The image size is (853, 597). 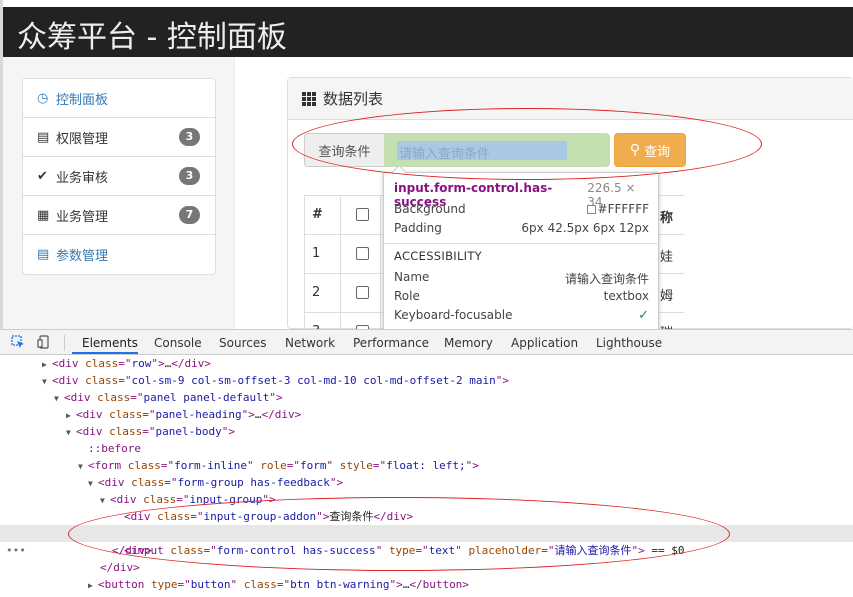 What do you see at coordinates (168, 397) in the screenshot?
I see `dom-node: ▼ <div class="panel panel-default">` at bounding box center [168, 397].